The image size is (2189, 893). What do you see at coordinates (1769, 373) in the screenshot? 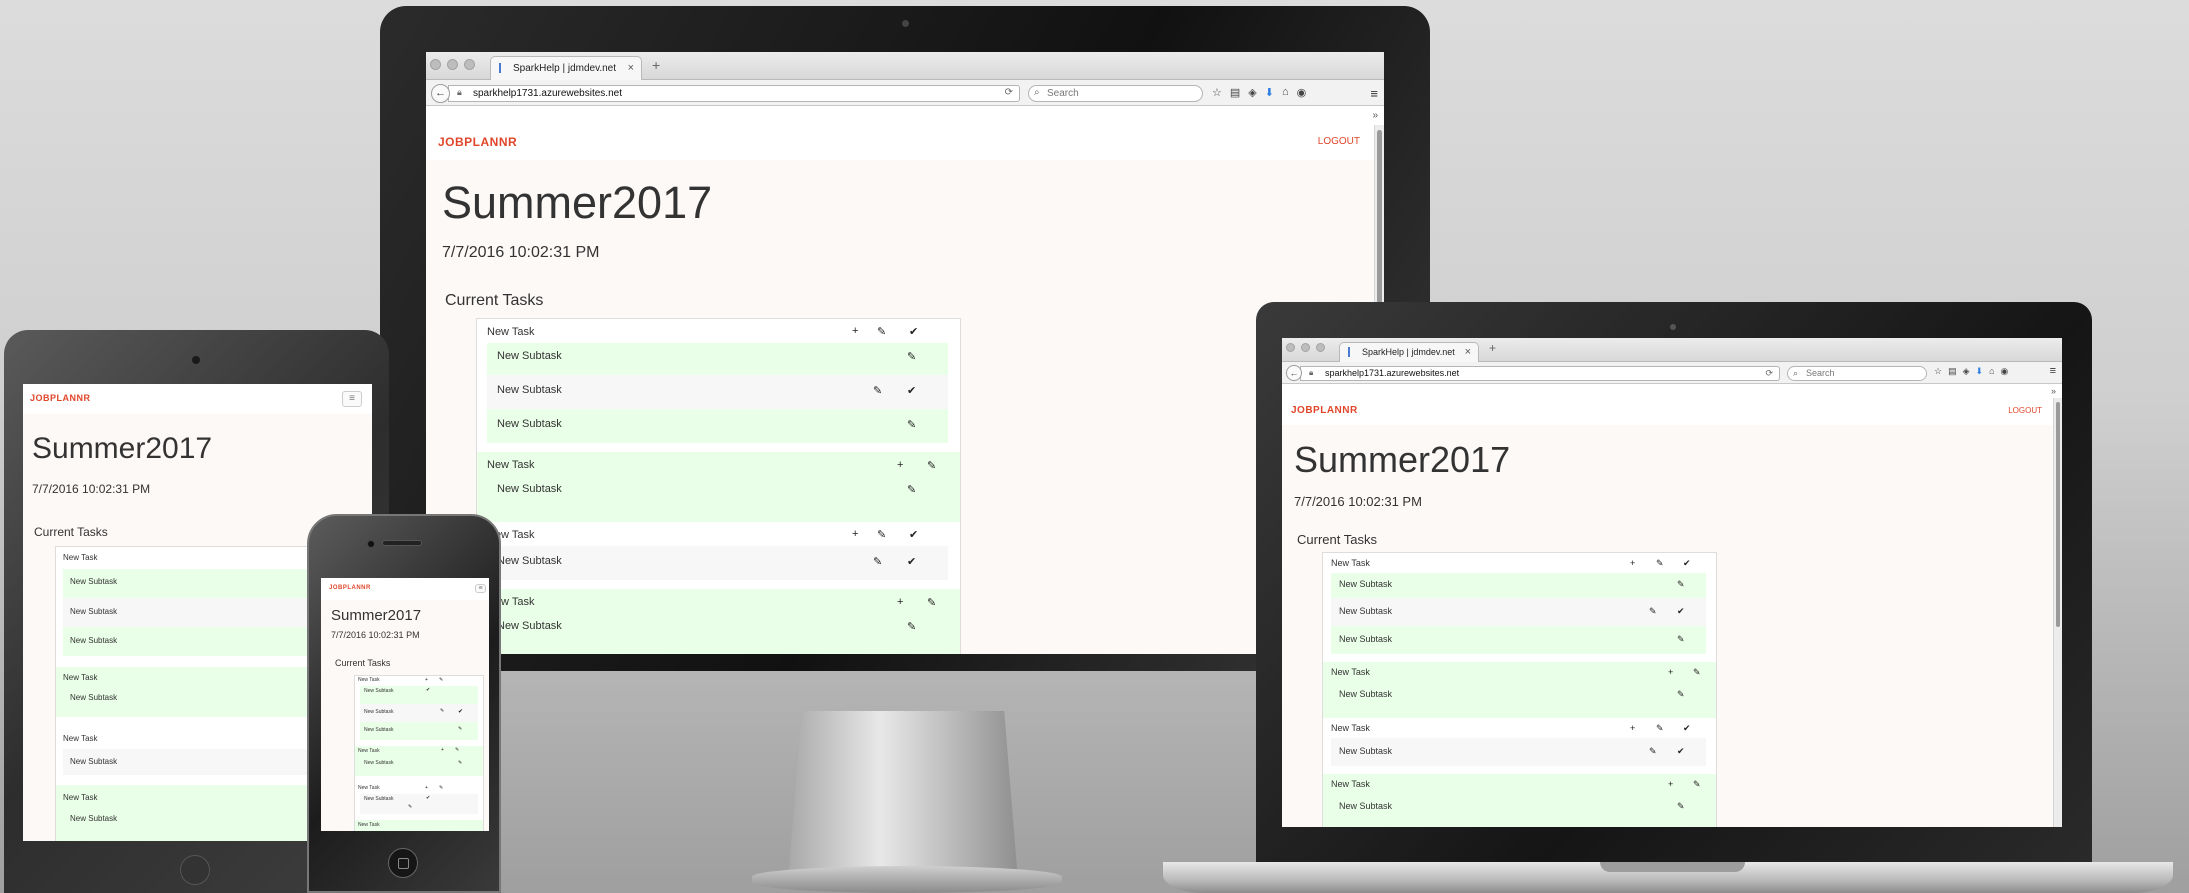
I see `reload-icon: ⟳` at bounding box center [1769, 373].